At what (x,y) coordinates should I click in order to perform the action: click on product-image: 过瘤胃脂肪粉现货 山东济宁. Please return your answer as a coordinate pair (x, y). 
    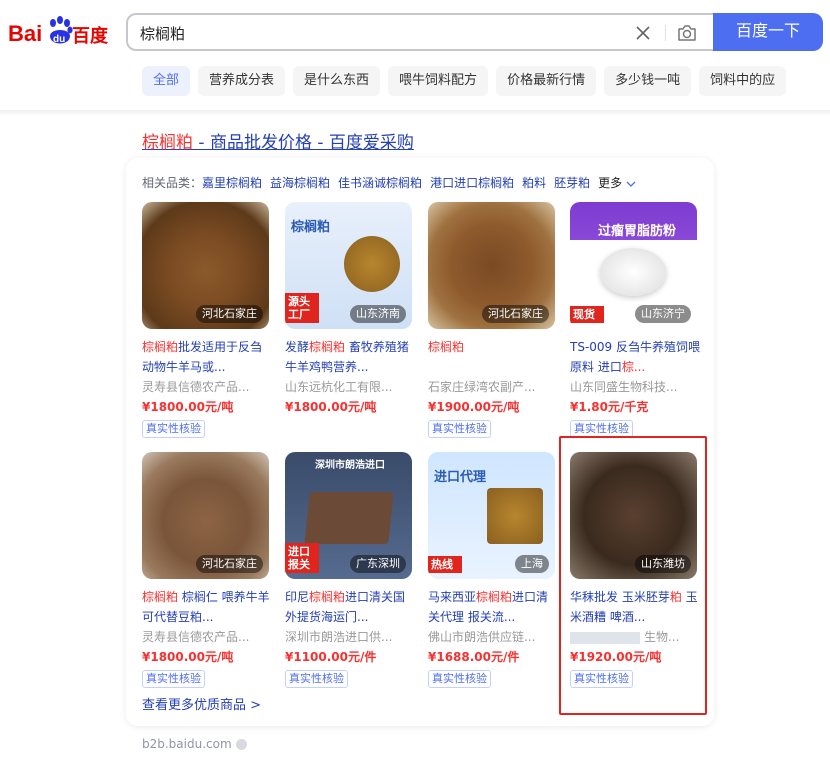
    Looking at the image, I should click on (633, 265).